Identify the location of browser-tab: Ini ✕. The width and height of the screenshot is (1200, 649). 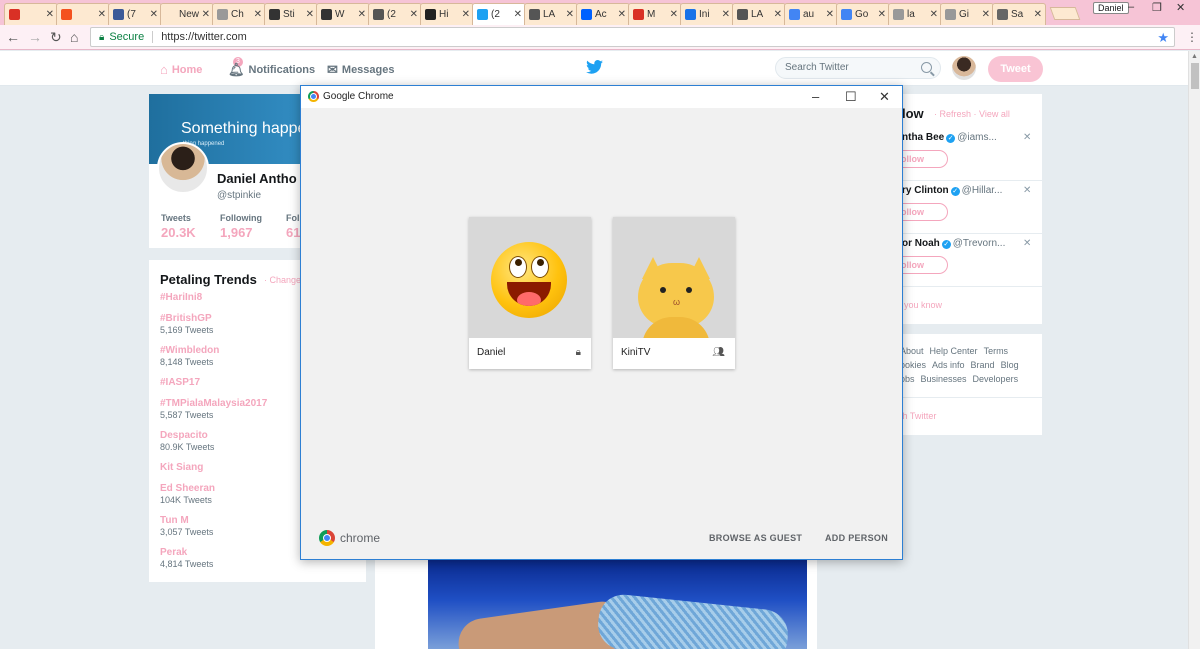
(707, 14).